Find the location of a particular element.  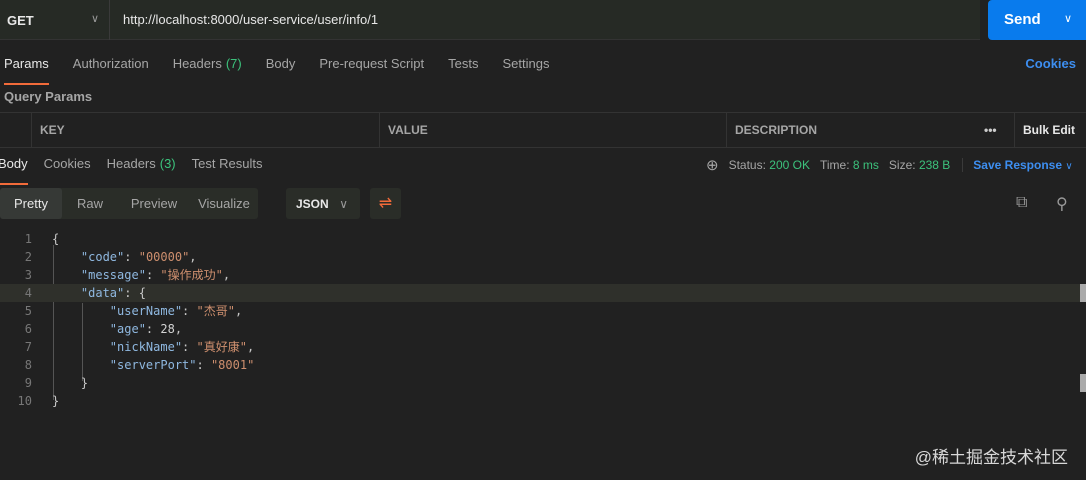

more-icon: ••• is located at coordinates (995, 130).